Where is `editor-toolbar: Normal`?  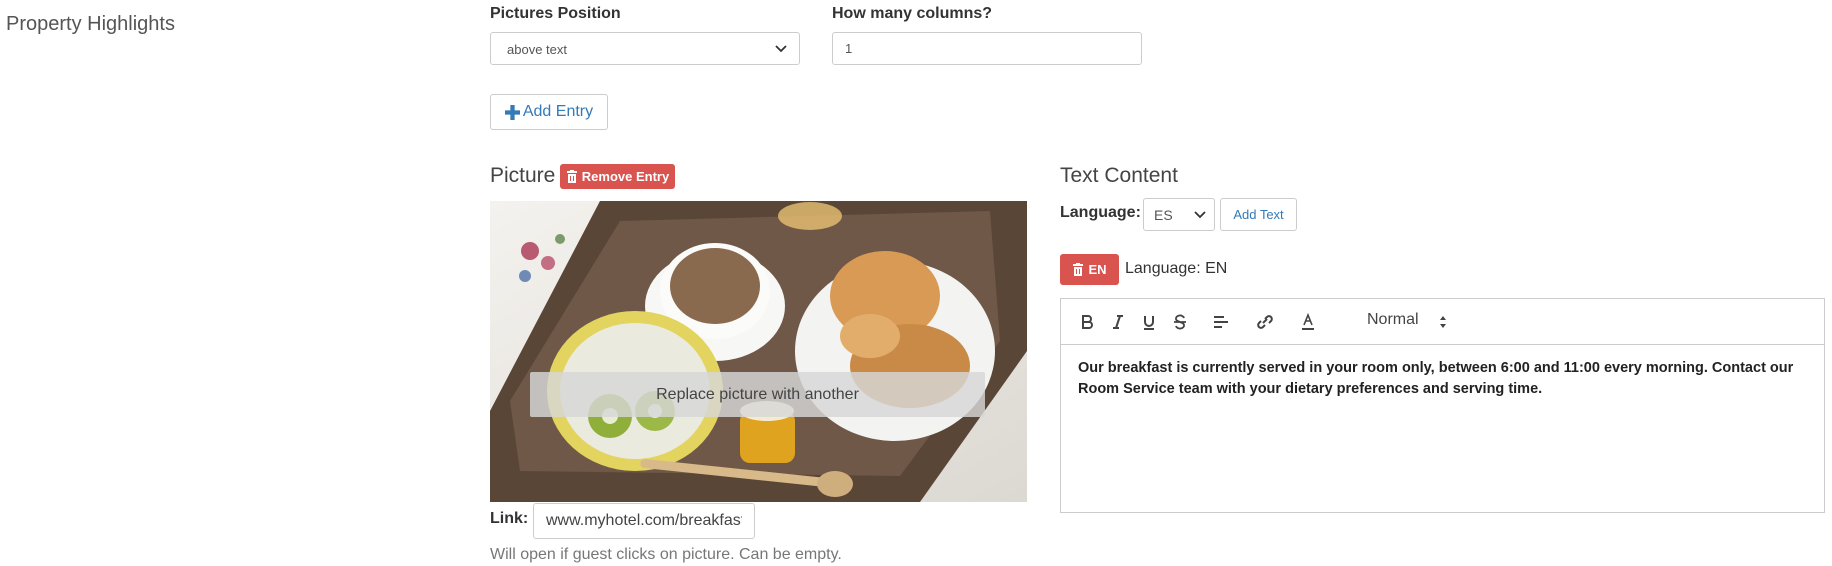
editor-toolbar: Normal is located at coordinates (1442, 322).